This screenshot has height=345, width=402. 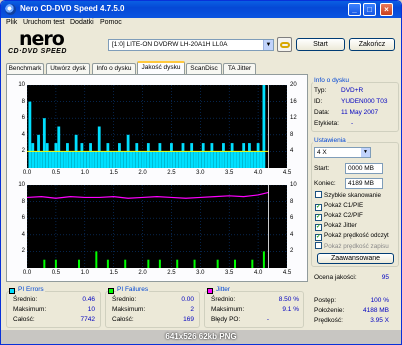 What do you see at coordinates (24, 319) in the screenshot?
I see `pie-total-label: Całość:` at bounding box center [24, 319].